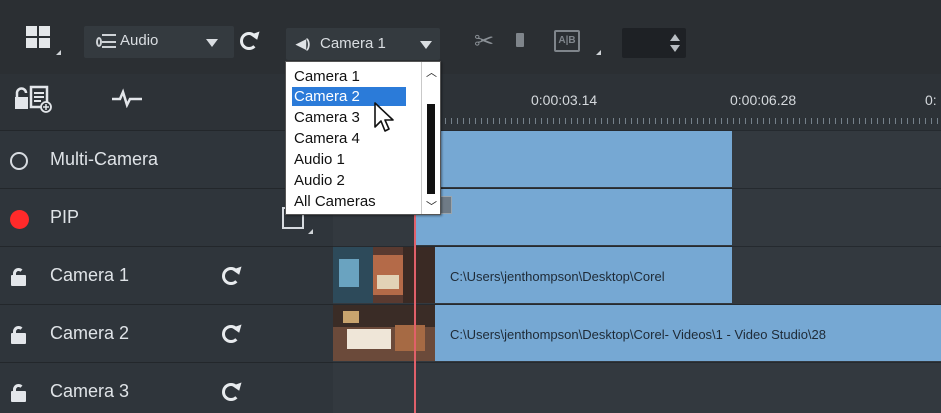 The image size is (941, 413). What do you see at coordinates (520, 40) in the screenshot?
I see `marker-icon` at bounding box center [520, 40].